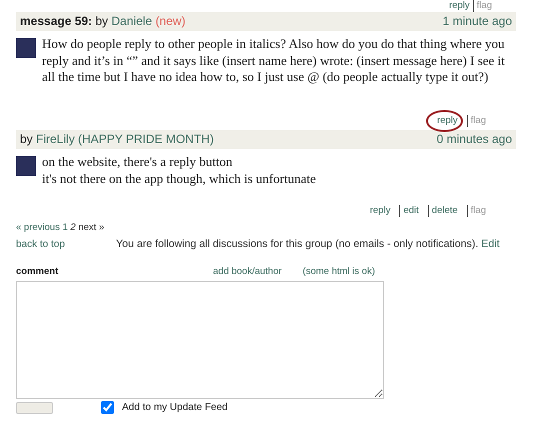 The height and width of the screenshot is (425, 540). Describe the element at coordinates (34, 408) in the screenshot. I see `post-button` at that location.